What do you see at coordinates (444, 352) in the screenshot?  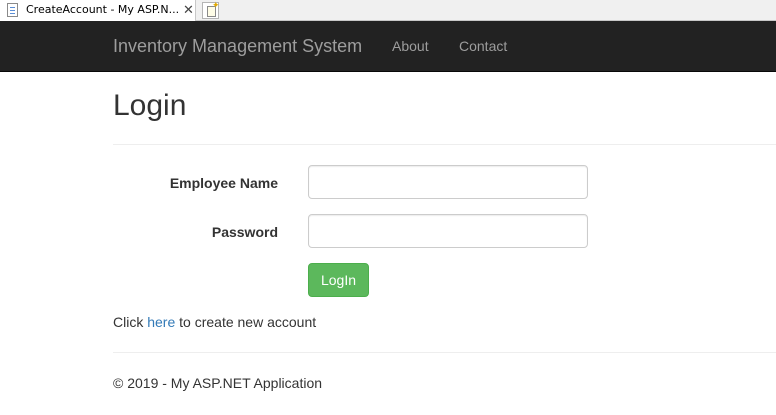 I see `footer-divider` at bounding box center [444, 352].